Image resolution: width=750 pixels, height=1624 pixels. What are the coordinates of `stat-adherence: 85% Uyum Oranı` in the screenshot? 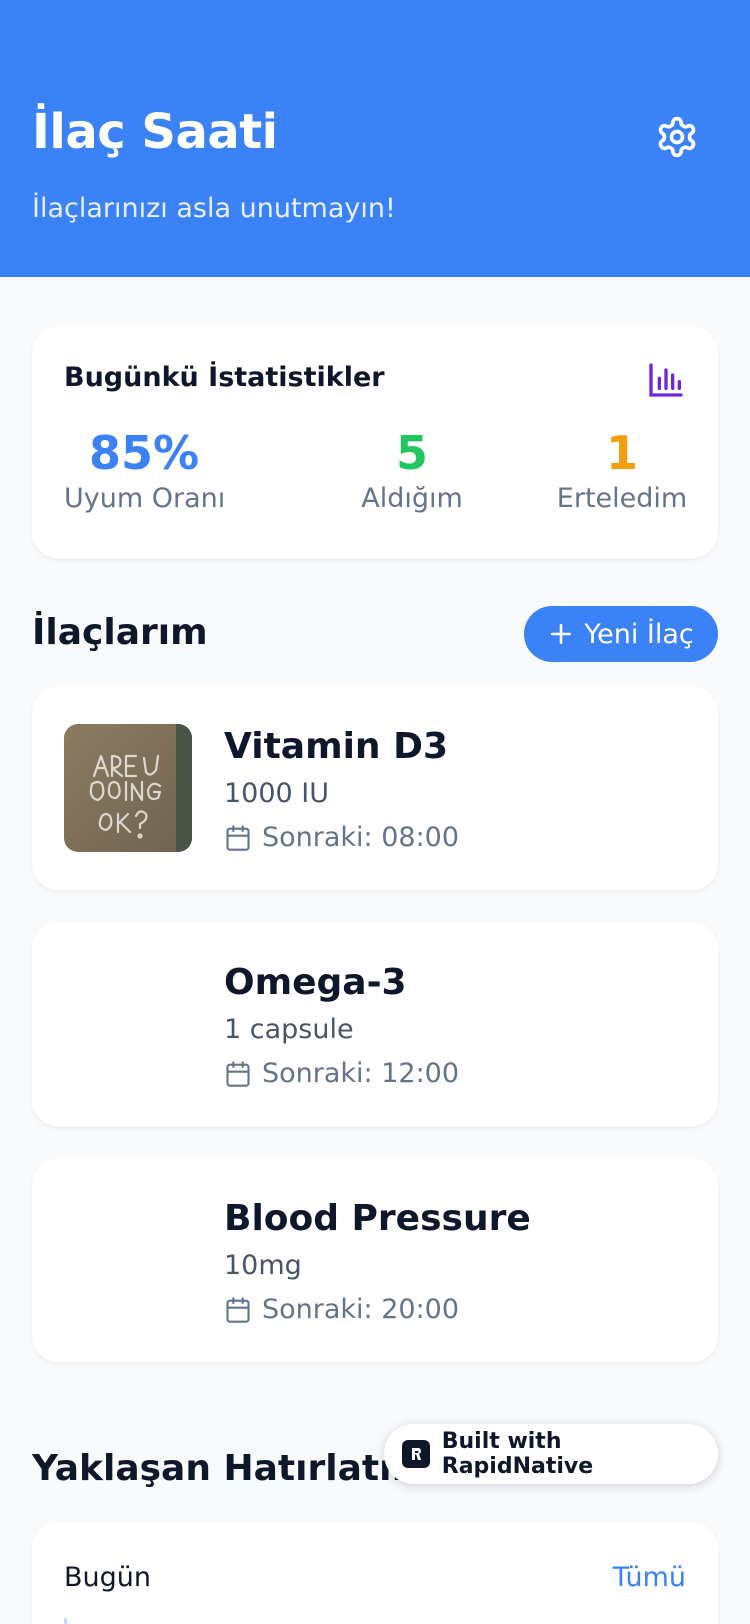 It's located at (145, 470).